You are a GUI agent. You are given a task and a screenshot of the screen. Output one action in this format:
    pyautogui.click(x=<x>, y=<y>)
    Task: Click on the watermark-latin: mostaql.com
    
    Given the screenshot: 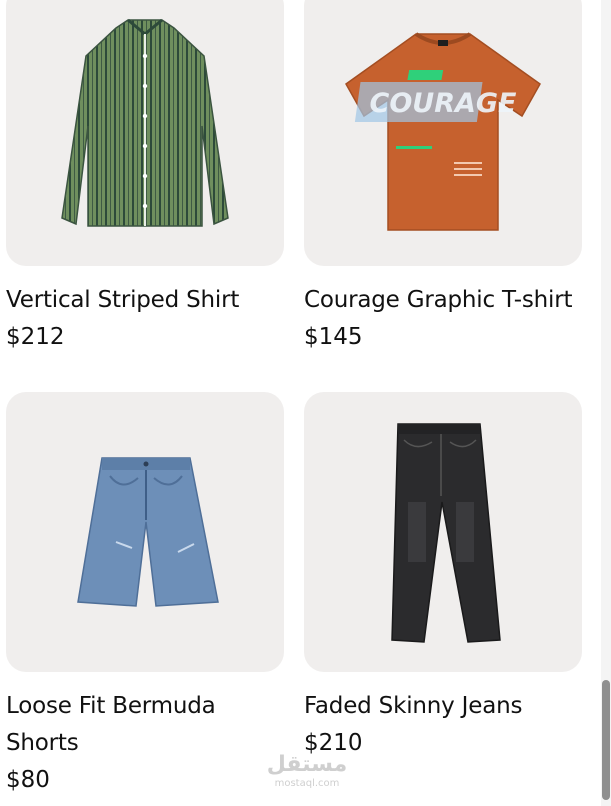 What is the action you would take?
    pyautogui.click(x=307, y=783)
    